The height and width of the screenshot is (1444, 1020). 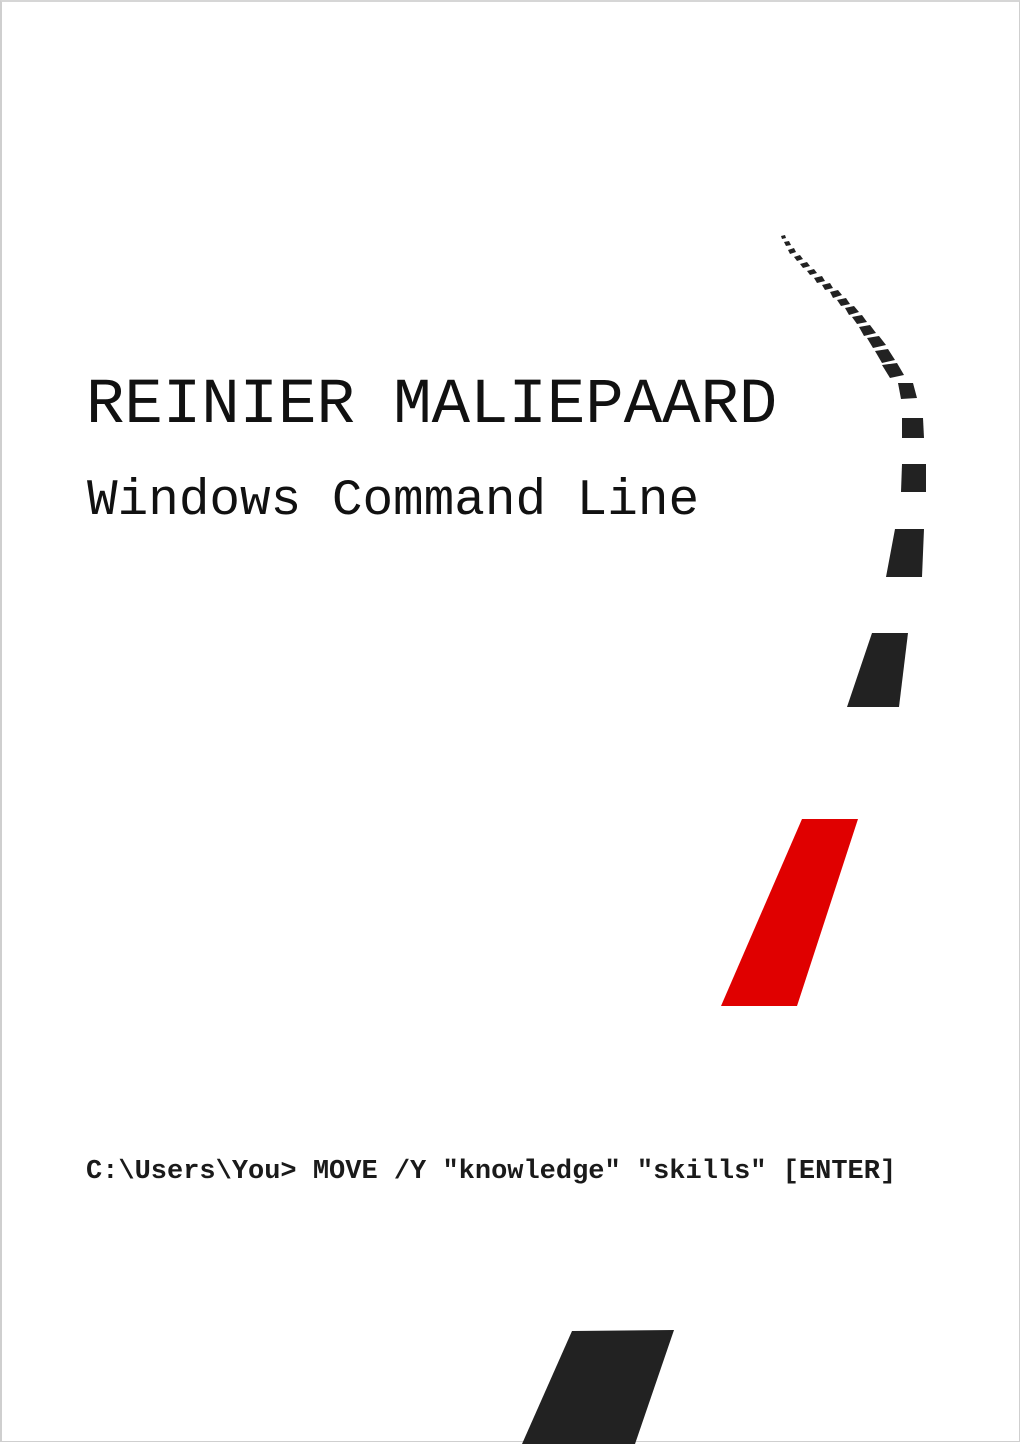 What do you see at coordinates (393, 501) in the screenshot?
I see `book-title: Windows Command Line` at bounding box center [393, 501].